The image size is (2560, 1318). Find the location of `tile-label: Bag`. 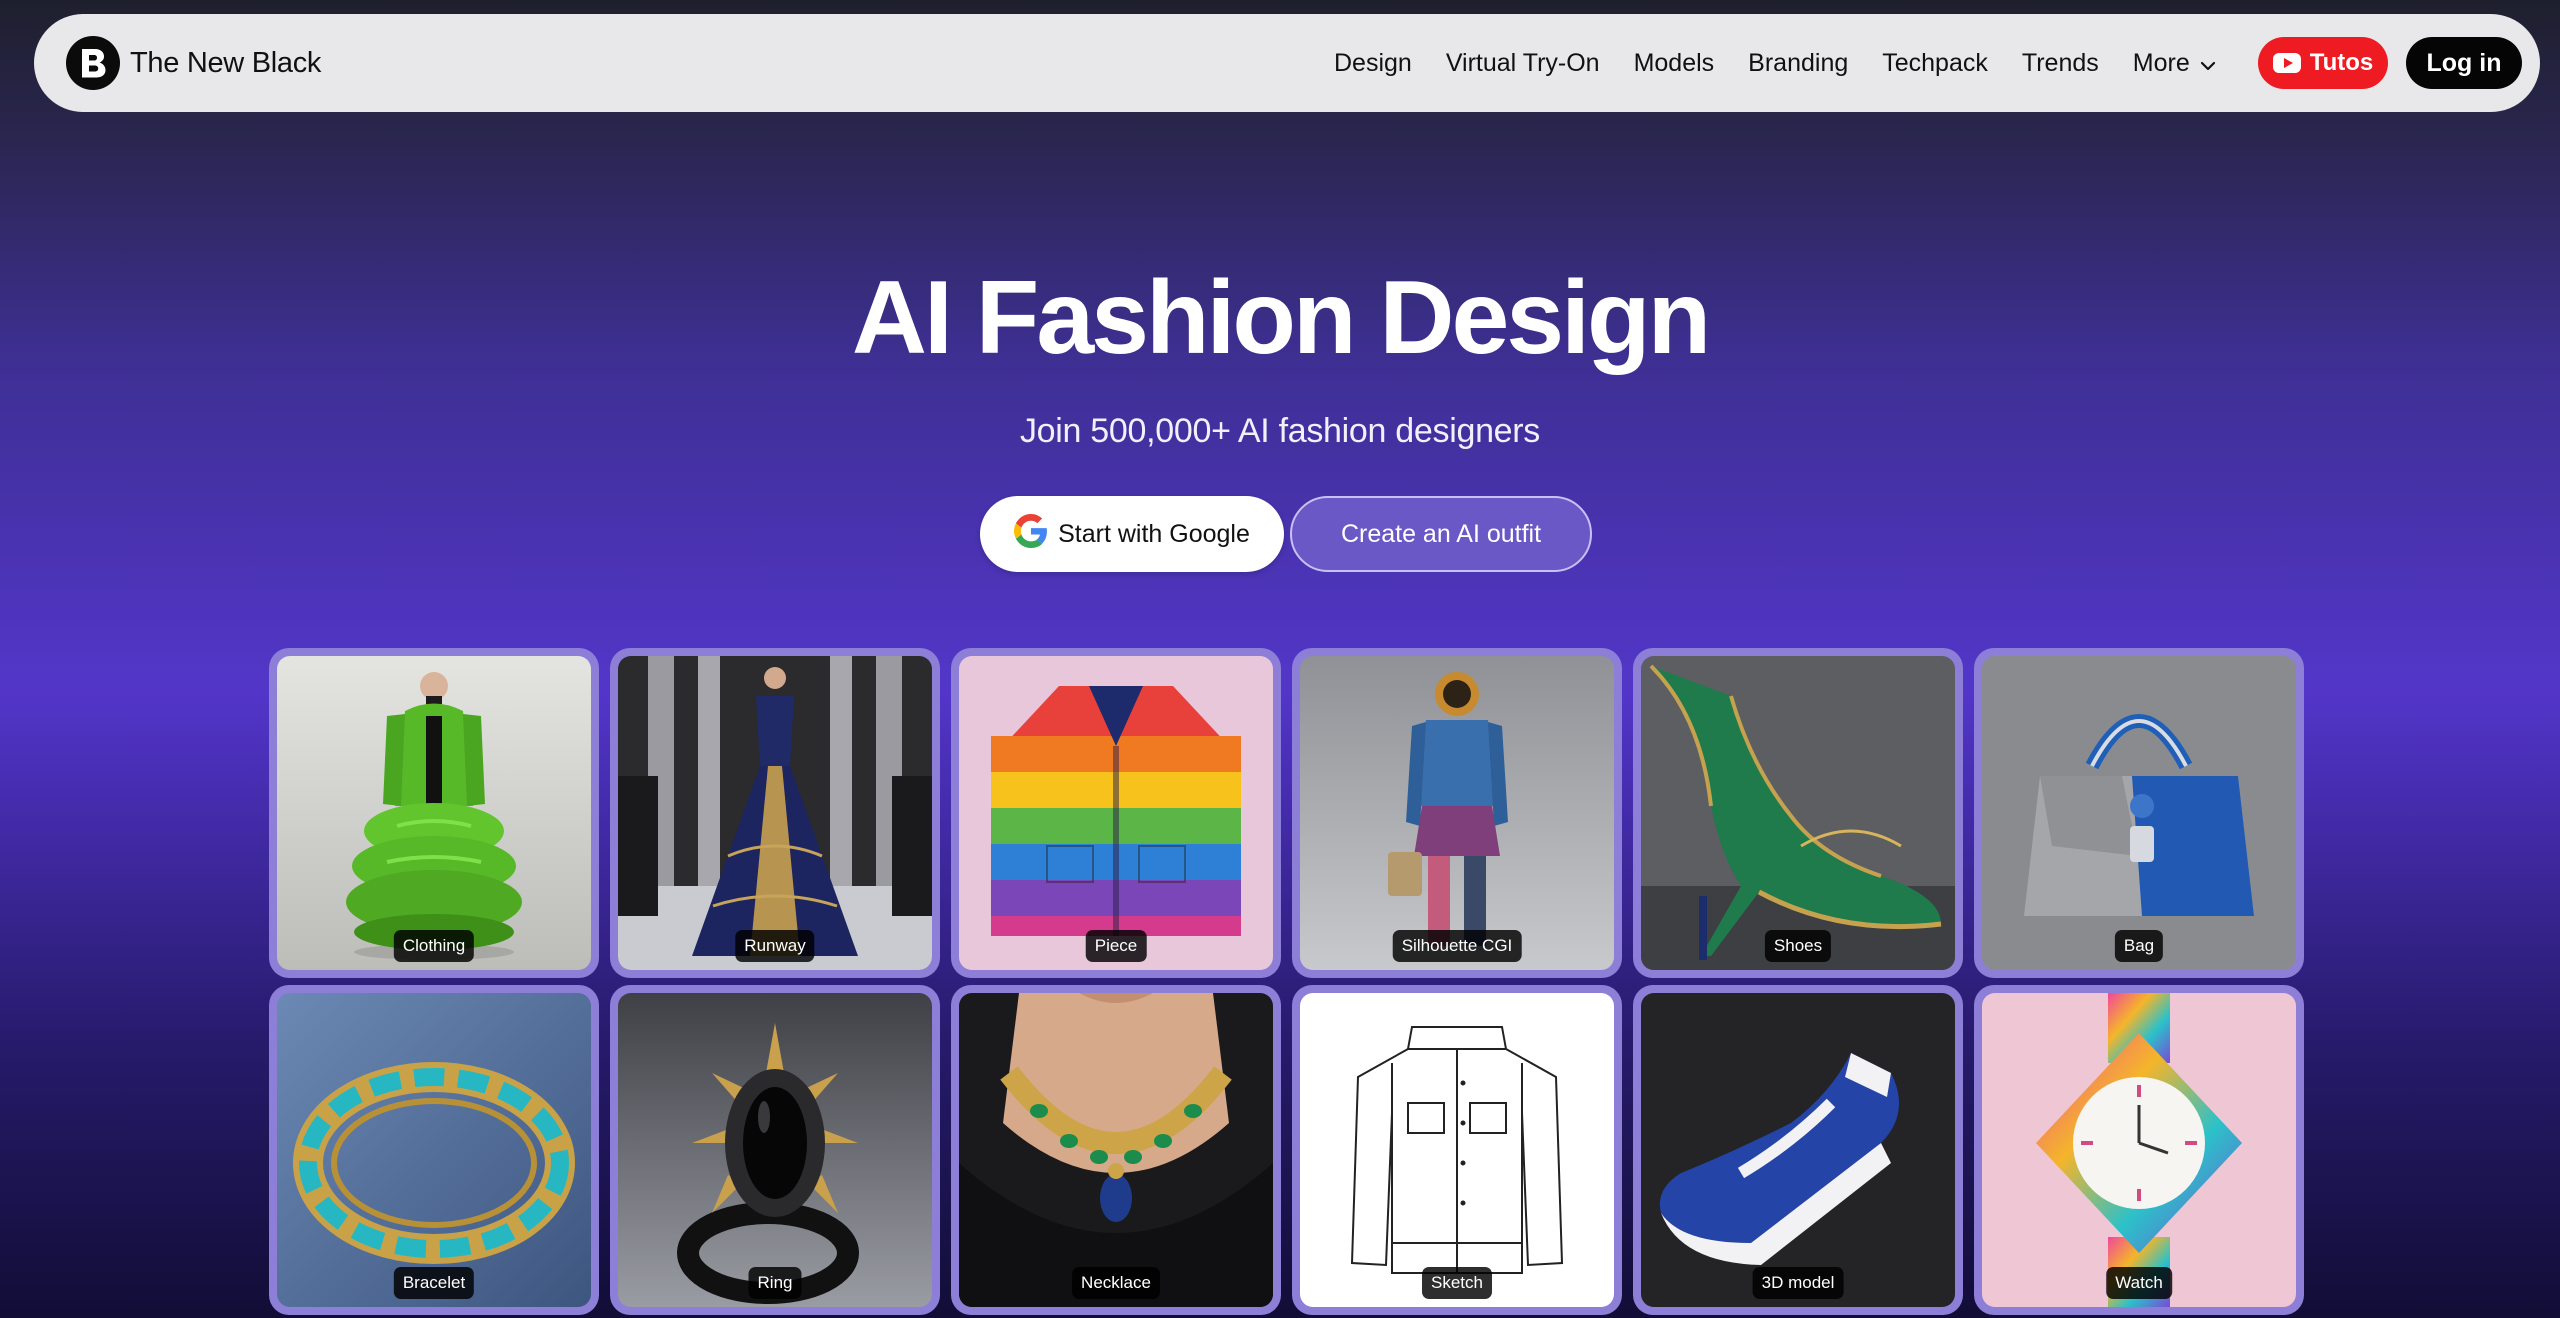

tile-label: Bag is located at coordinates (2139, 946).